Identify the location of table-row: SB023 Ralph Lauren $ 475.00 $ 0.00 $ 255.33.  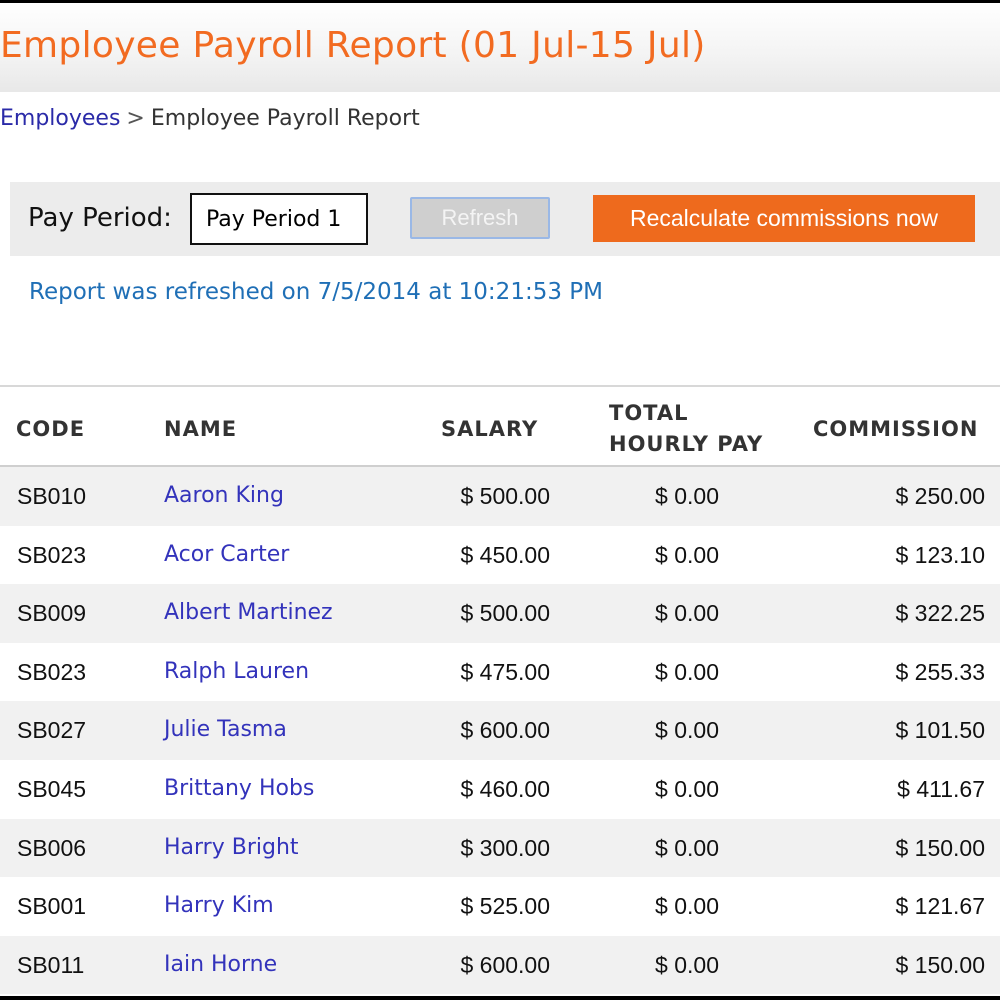
(500, 672).